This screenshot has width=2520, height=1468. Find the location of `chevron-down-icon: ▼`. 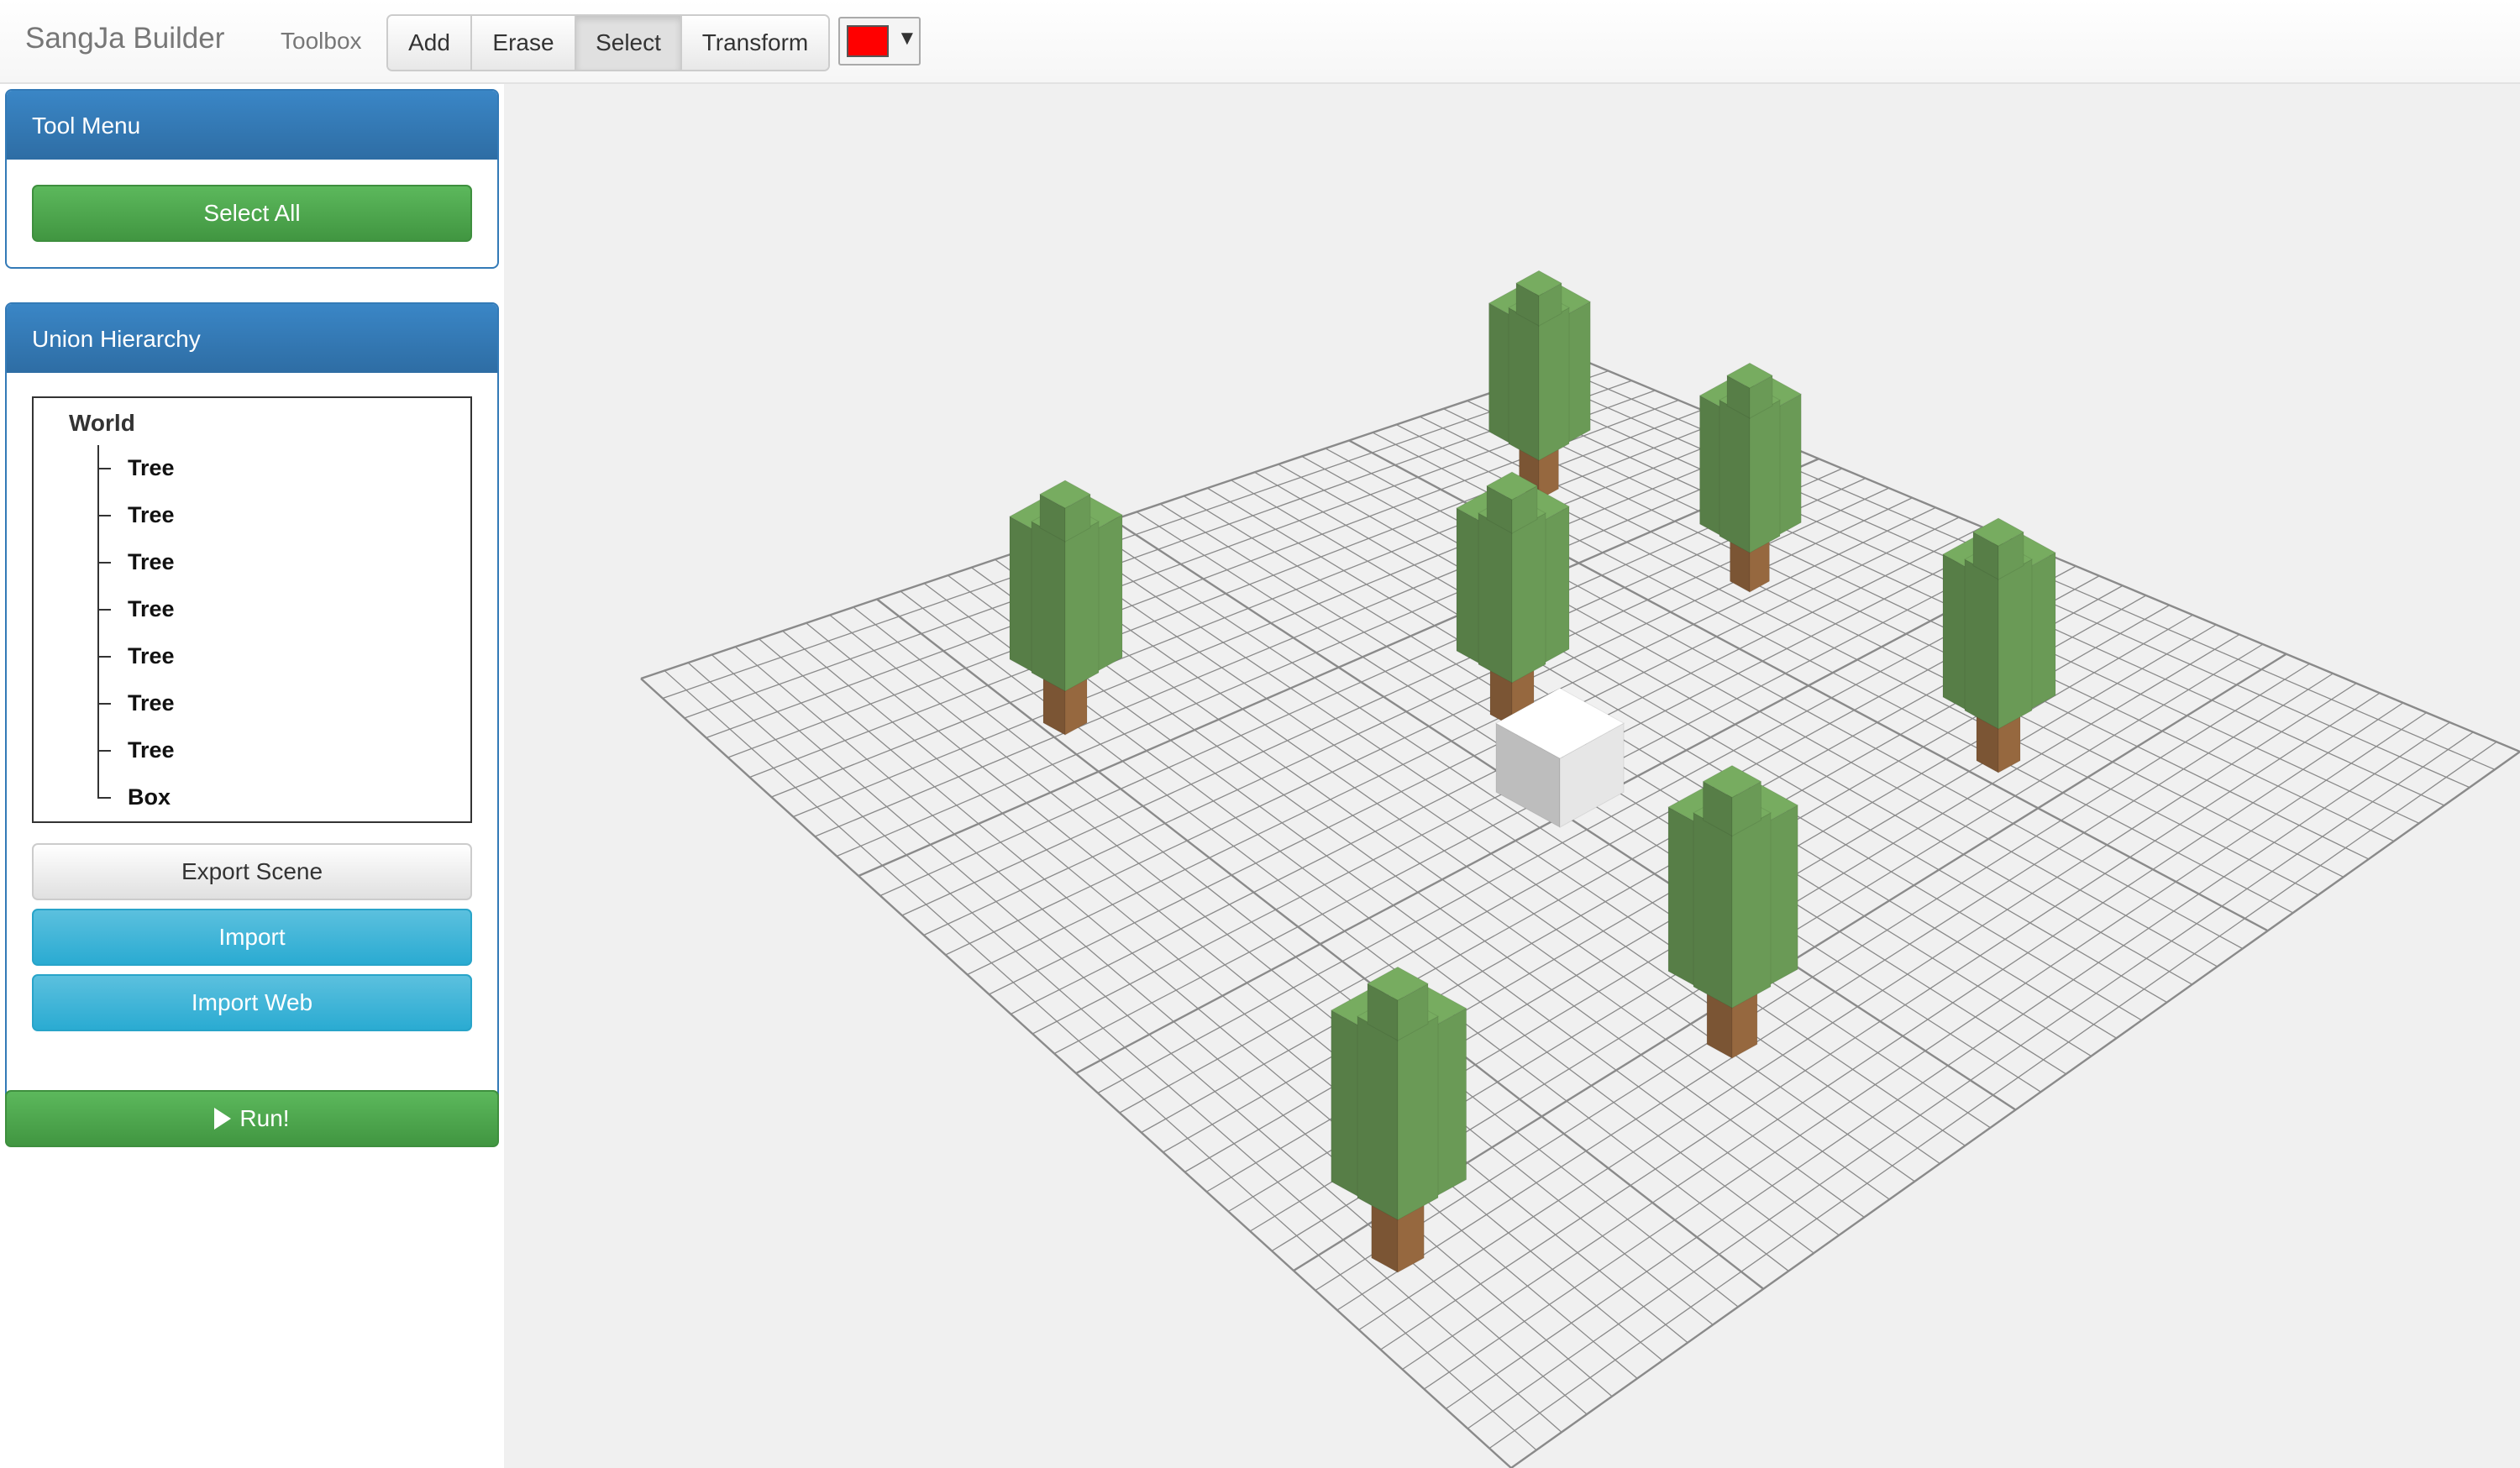

chevron-down-icon: ▼ is located at coordinates (907, 38).